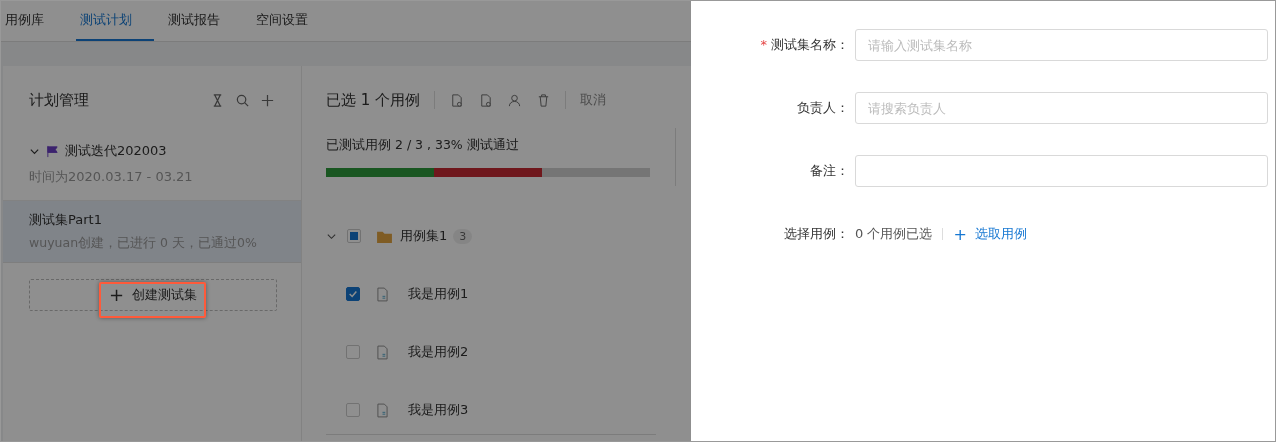  Describe the element at coordinates (593, 100) in the screenshot. I see `cancel-link: 取消` at that location.